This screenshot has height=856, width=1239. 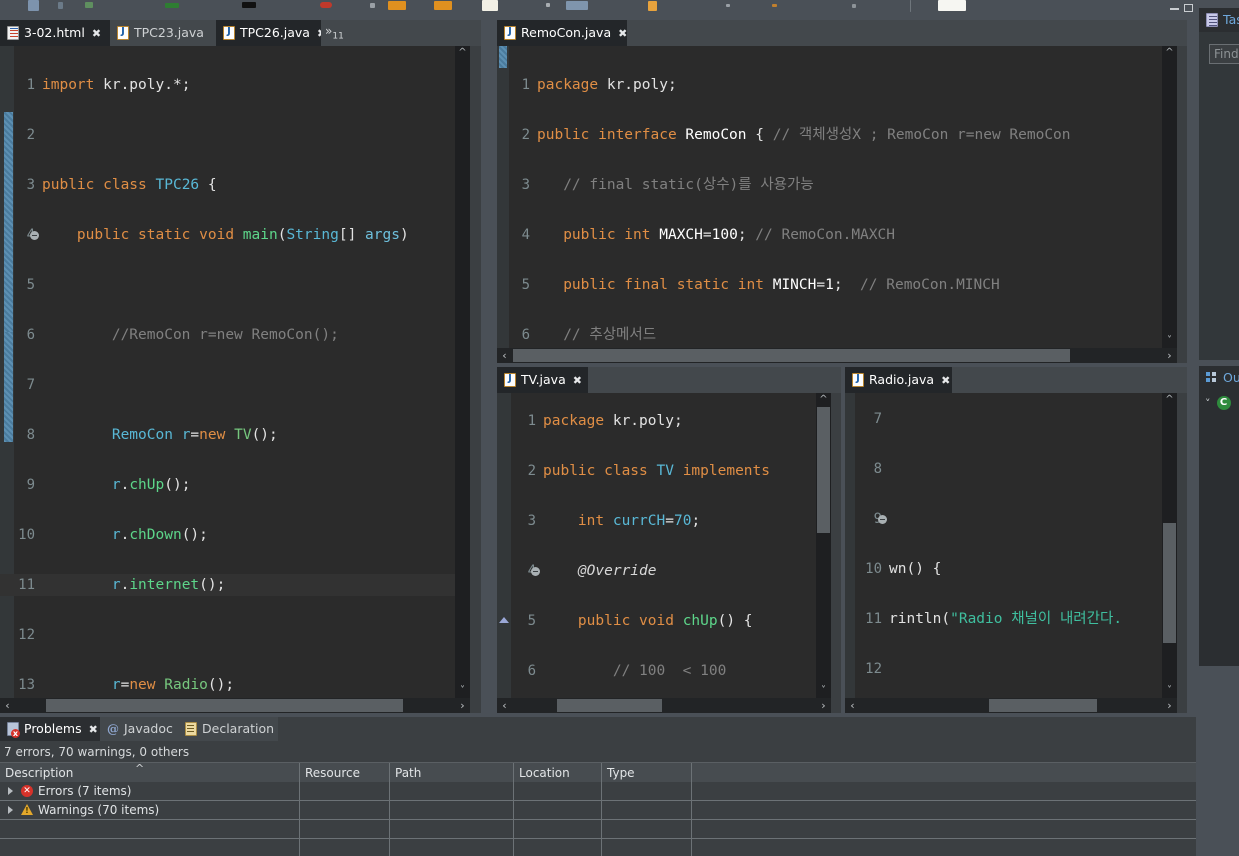 What do you see at coordinates (664, 705) in the screenshot?
I see `editor-hscrollbar-tv: ‹ ›` at bounding box center [664, 705].